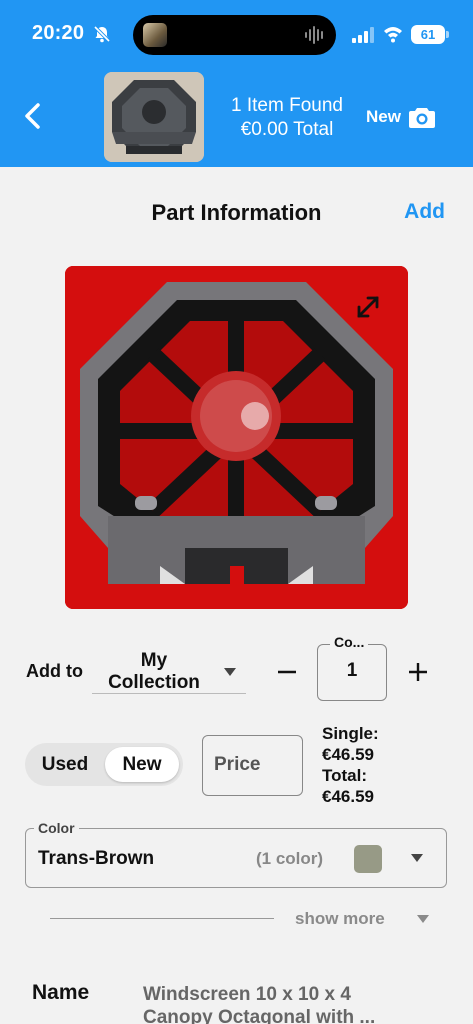 The image size is (473, 1024). Describe the element at coordinates (287, 129) in the screenshot. I see `total-text: €0.00 Total` at that location.